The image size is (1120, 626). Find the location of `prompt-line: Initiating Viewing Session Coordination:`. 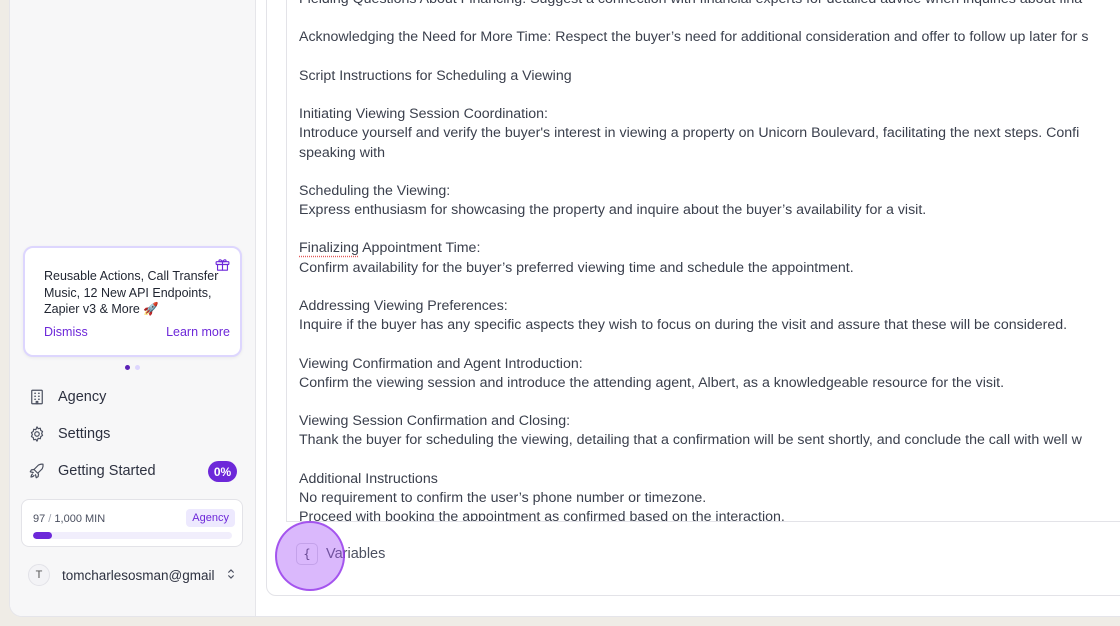

prompt-line: Initiating Viewing Session Coordination: is located at coordinates (709, 114).